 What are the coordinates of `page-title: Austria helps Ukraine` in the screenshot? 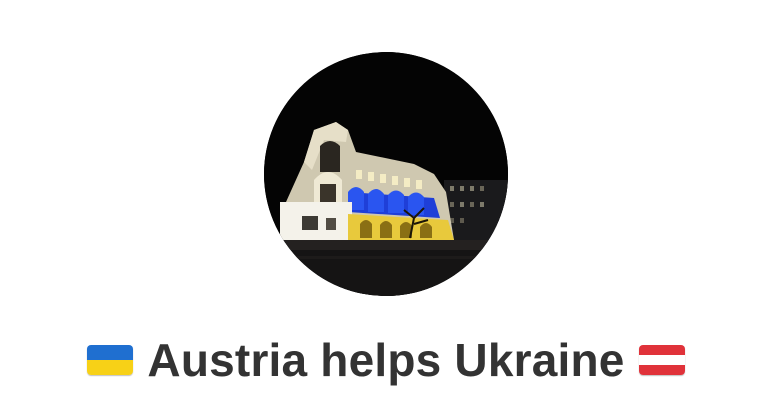 It's located at (386, 360).